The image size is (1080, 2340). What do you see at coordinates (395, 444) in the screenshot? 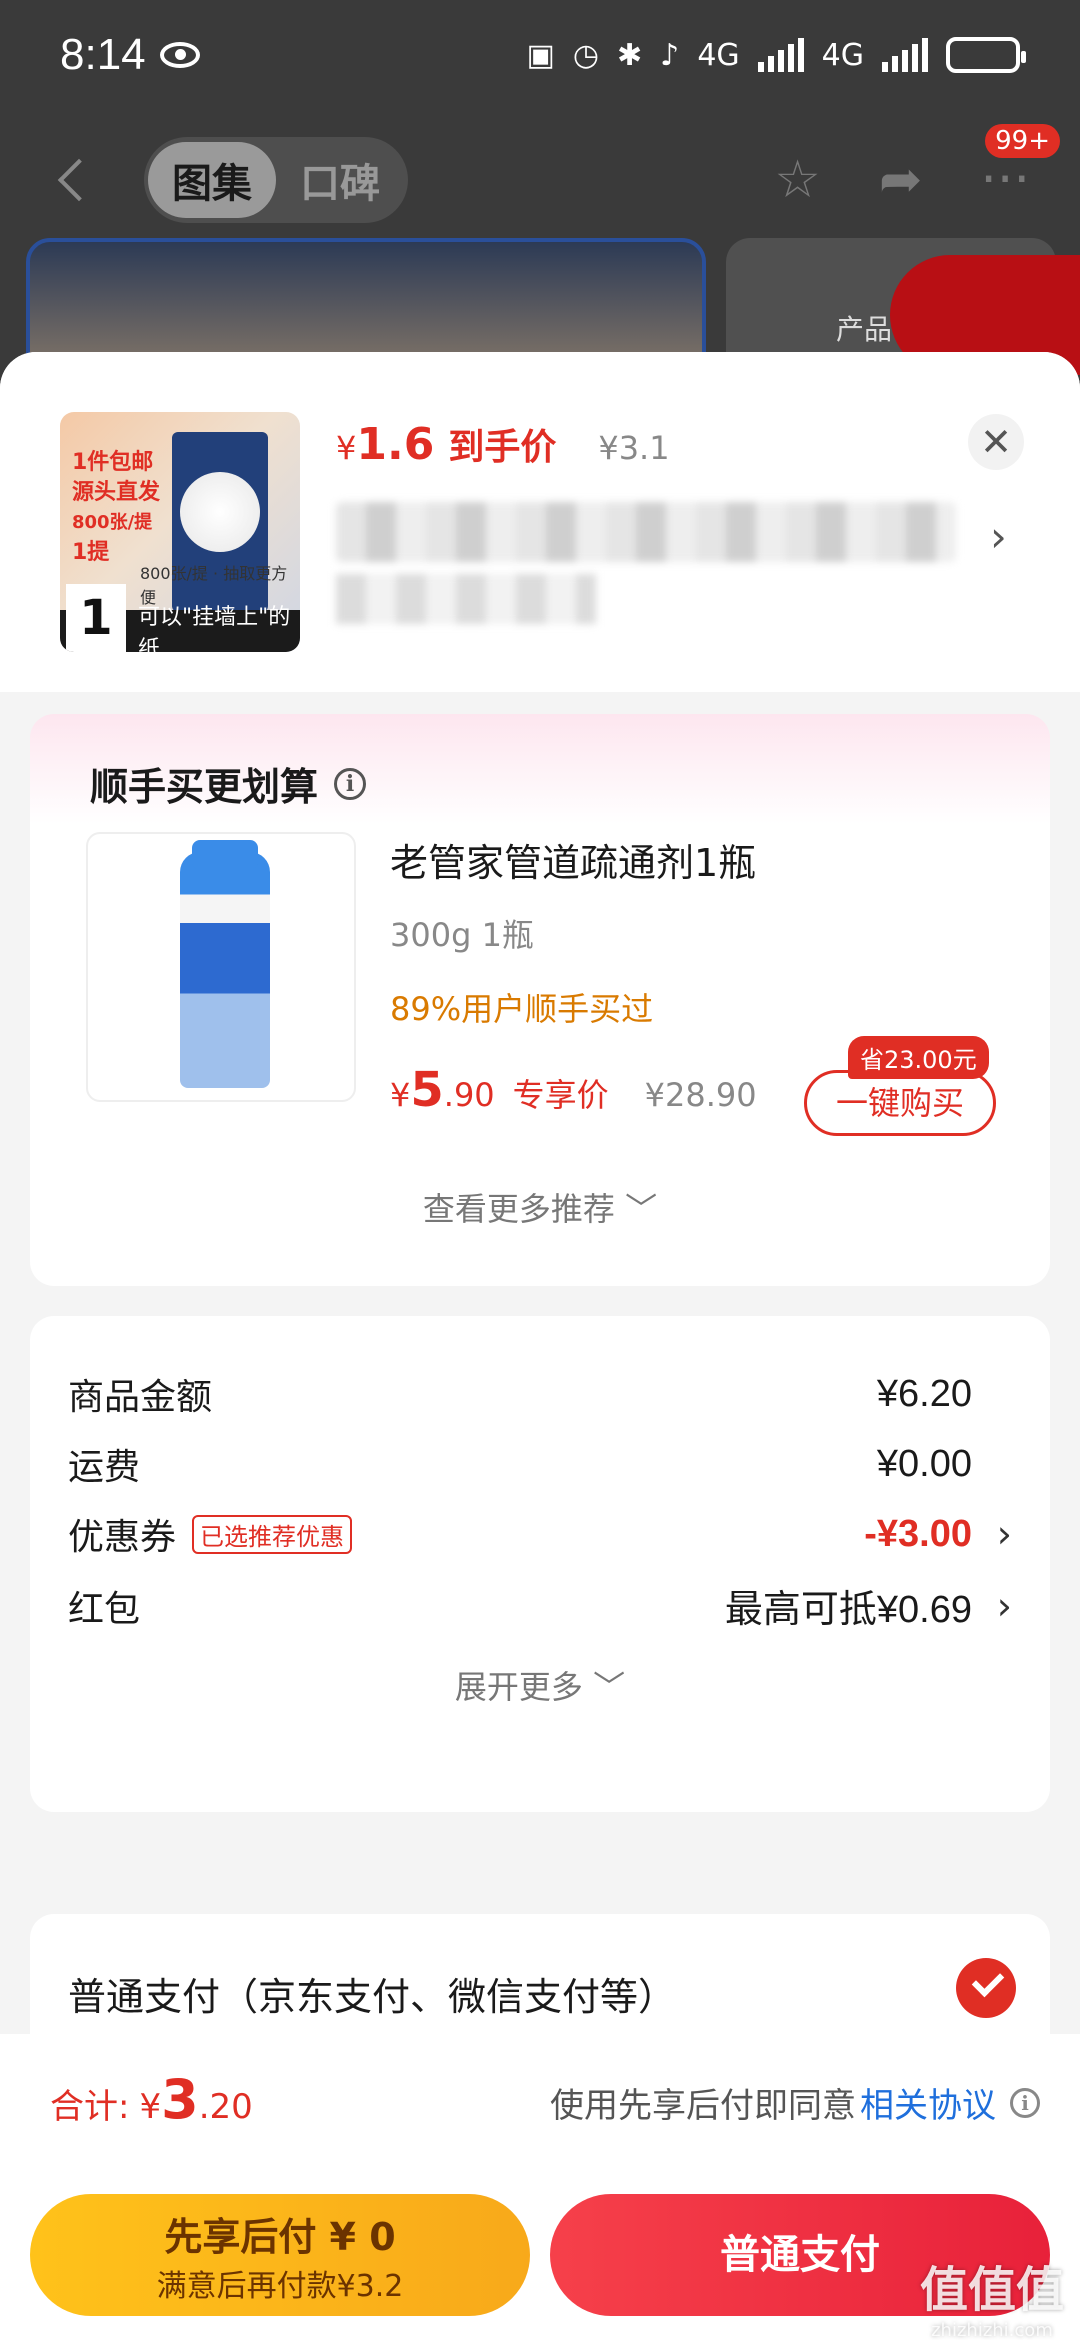
I see `price-amount: 1.6` at bounding box center [395, 444].